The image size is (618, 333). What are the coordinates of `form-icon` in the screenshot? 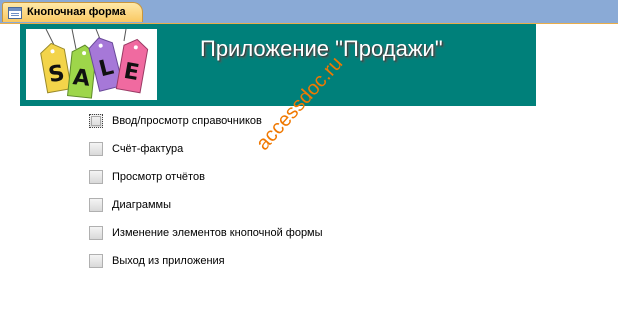 It's located at (15, 13).